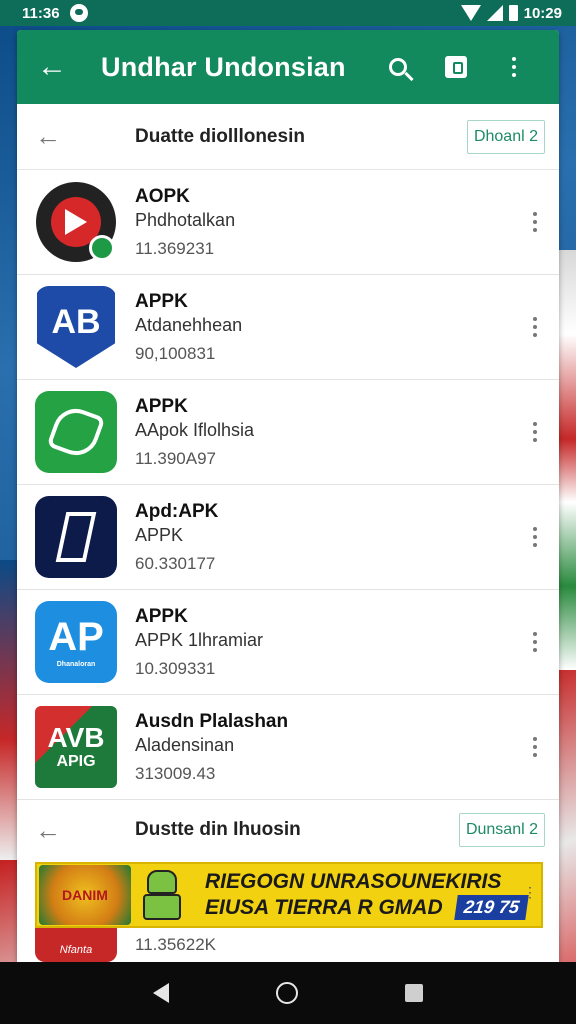 The width and height of the screenshot is (576, 1024). Describe the element at coordinates (175, 353) in the screenshot. I see `app-number: 90,100831` at that location.